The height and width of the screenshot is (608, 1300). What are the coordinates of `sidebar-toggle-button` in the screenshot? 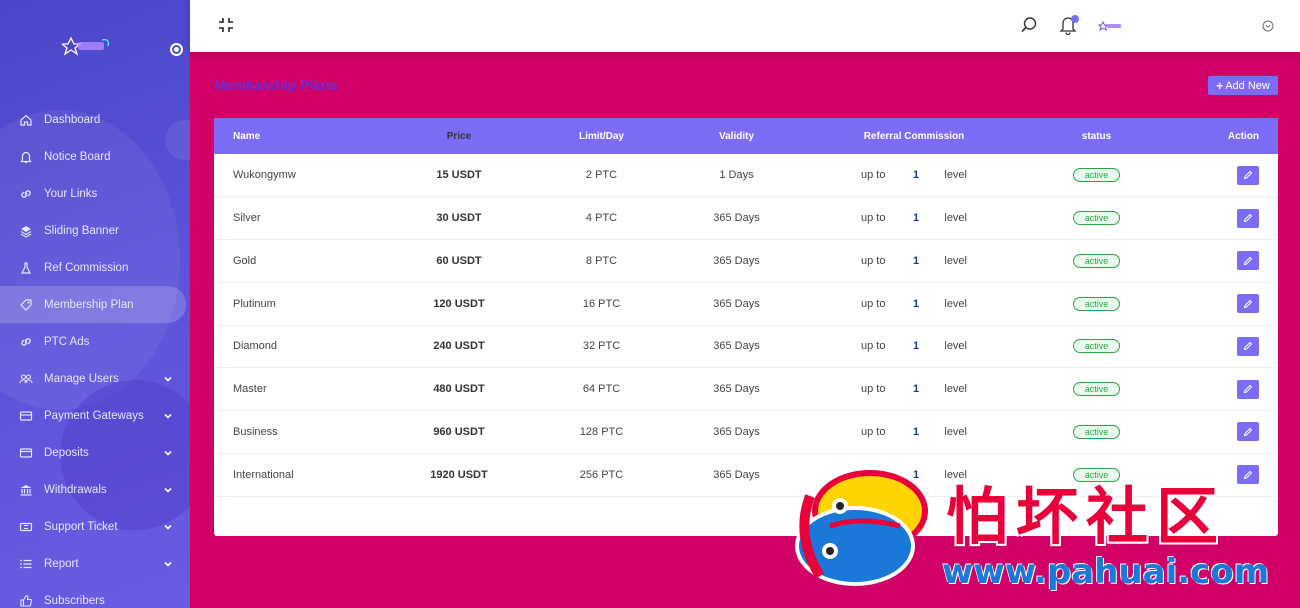 It's located at (176, 49).